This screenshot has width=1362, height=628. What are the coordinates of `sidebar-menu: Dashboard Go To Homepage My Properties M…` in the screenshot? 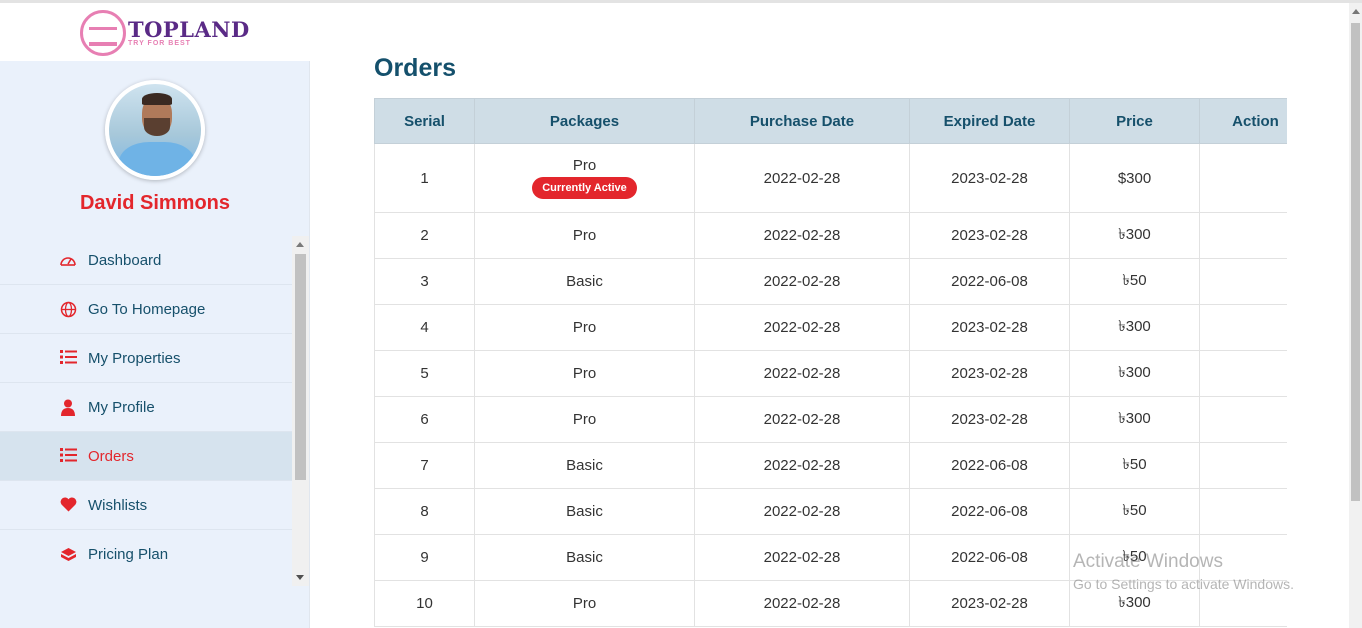 It's located at (146, 407).